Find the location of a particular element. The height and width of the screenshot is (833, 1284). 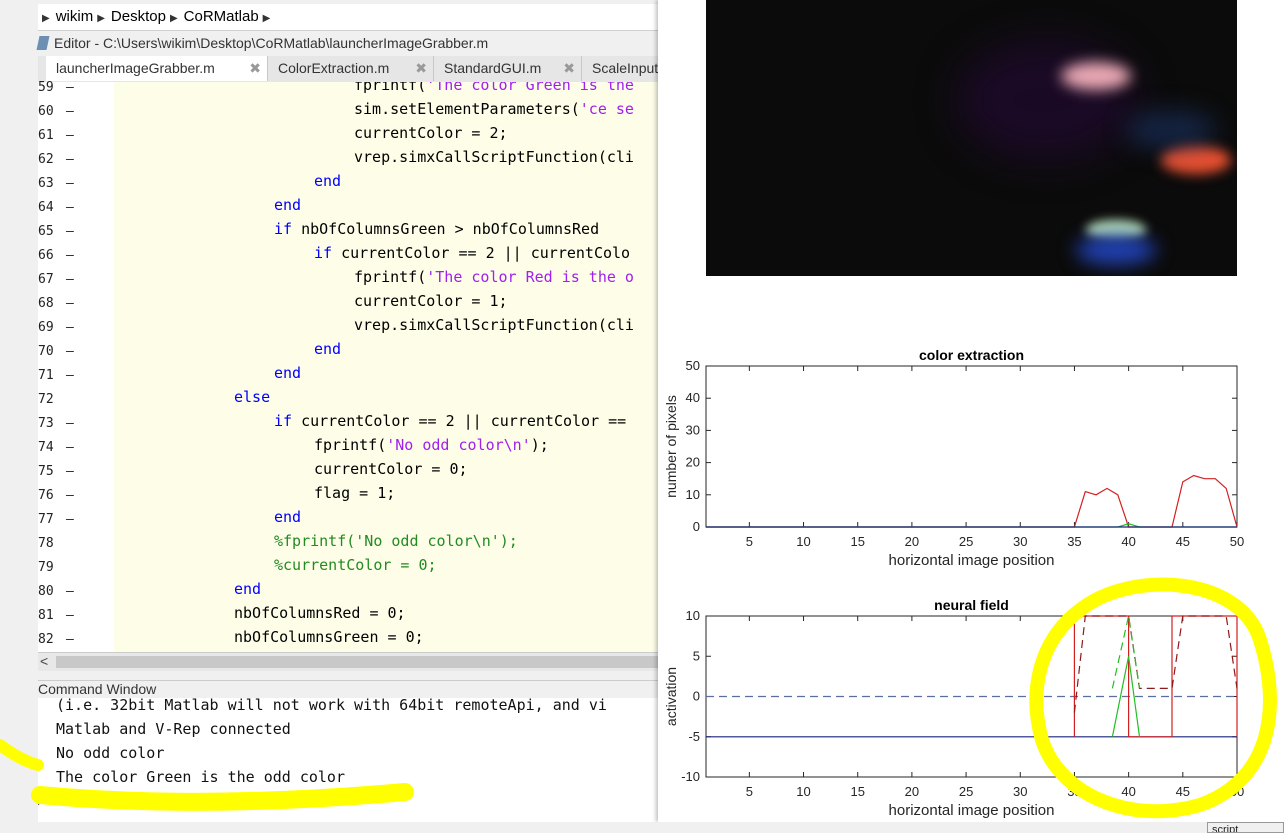

y-tick-label: 50 is located at coordinates (693, 365).